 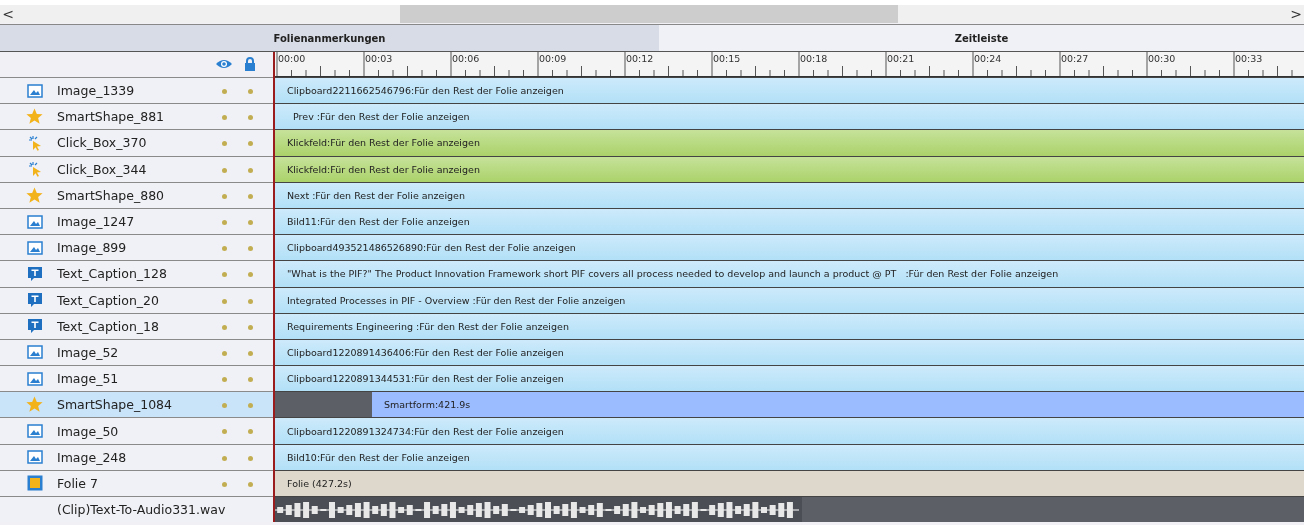 What do you see at coordinates (250, 64) in the screenshot?
I see `lock-icon` at bounding box center [250, 64].